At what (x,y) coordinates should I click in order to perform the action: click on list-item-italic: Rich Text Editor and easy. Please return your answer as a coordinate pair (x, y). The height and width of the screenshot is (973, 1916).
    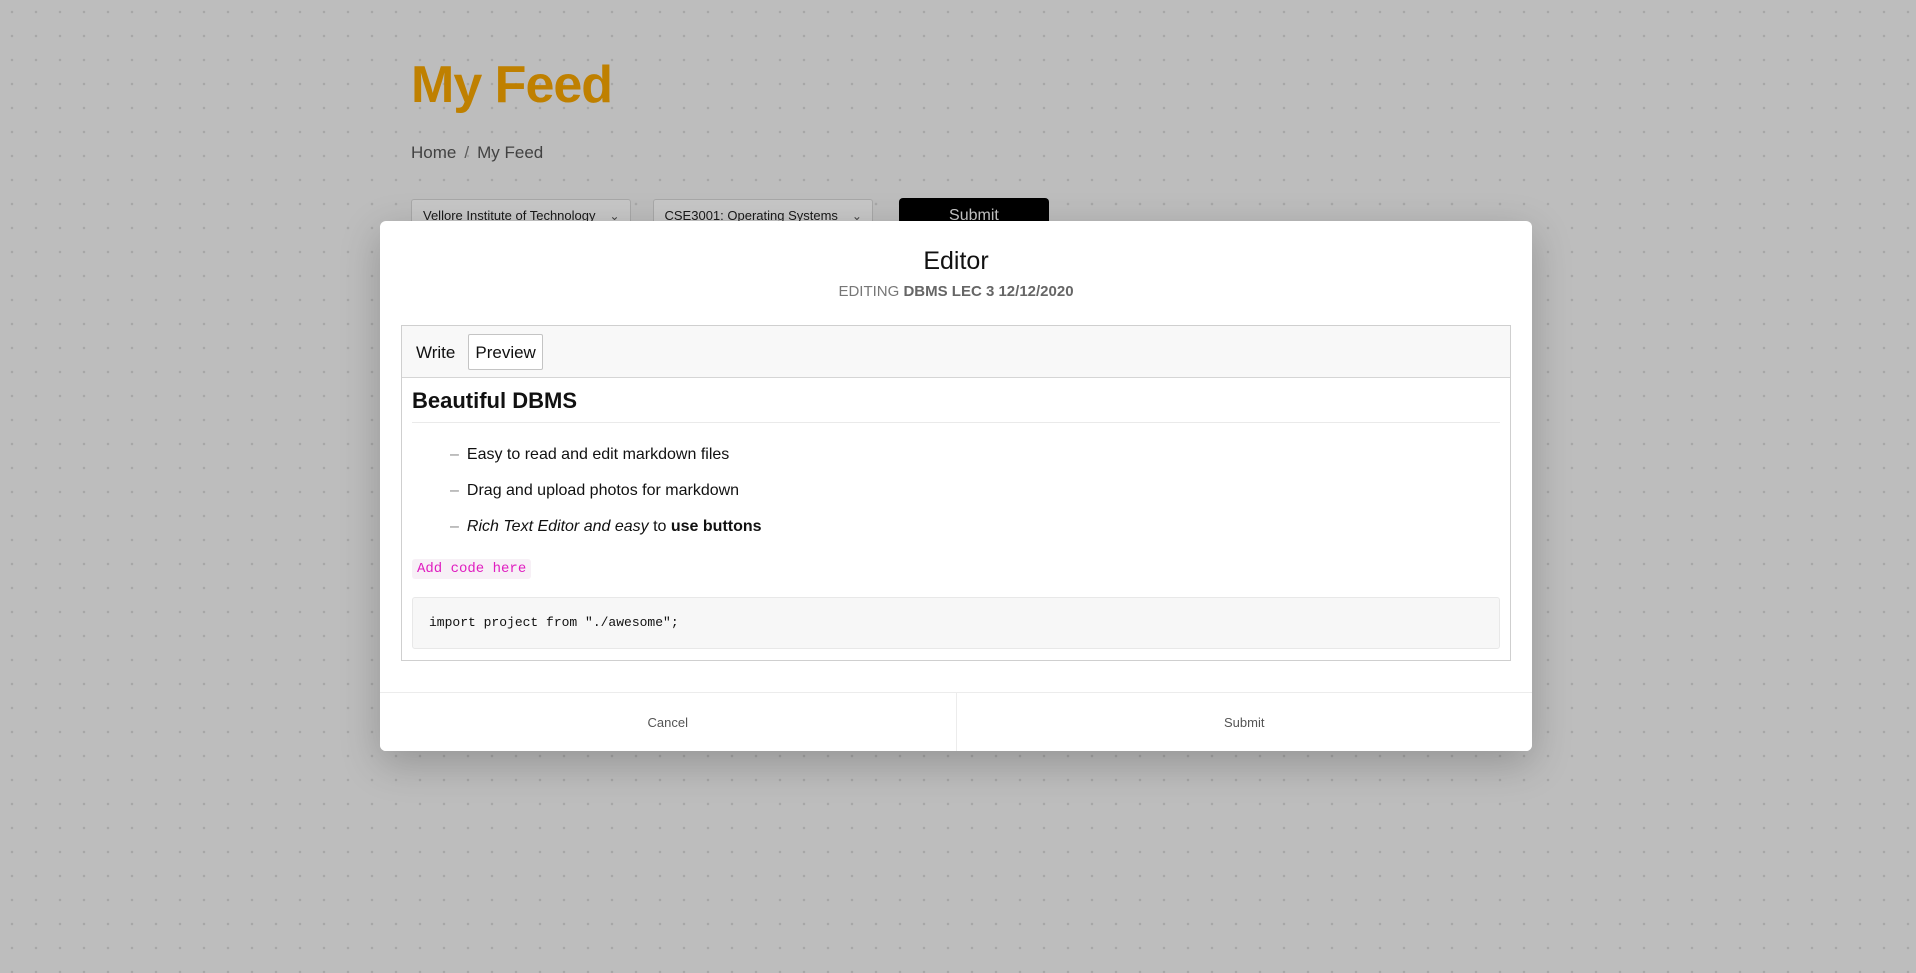
    Looking at the image, I should click on (557, 526).